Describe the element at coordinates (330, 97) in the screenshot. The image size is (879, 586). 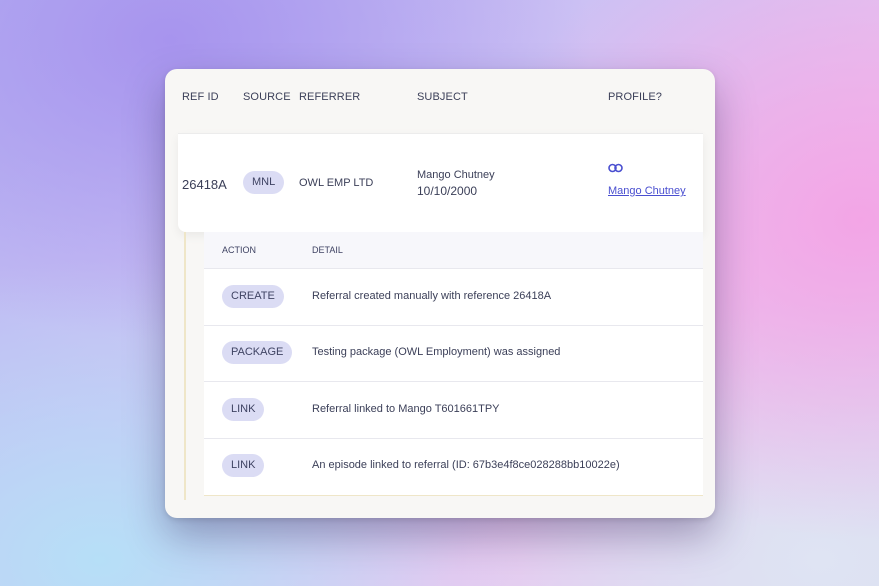
I see `header-referrer: REFERRER` at that location.